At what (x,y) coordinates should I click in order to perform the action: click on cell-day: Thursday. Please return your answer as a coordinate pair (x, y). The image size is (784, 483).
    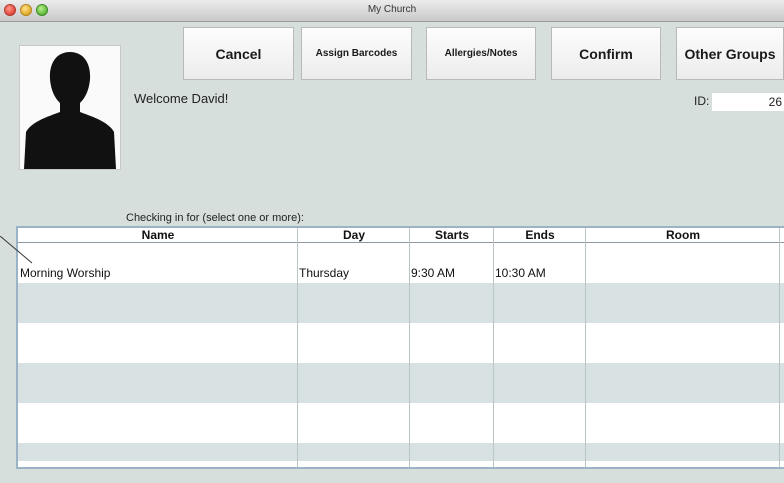
    Looking at the image, I should click on (324, 273).